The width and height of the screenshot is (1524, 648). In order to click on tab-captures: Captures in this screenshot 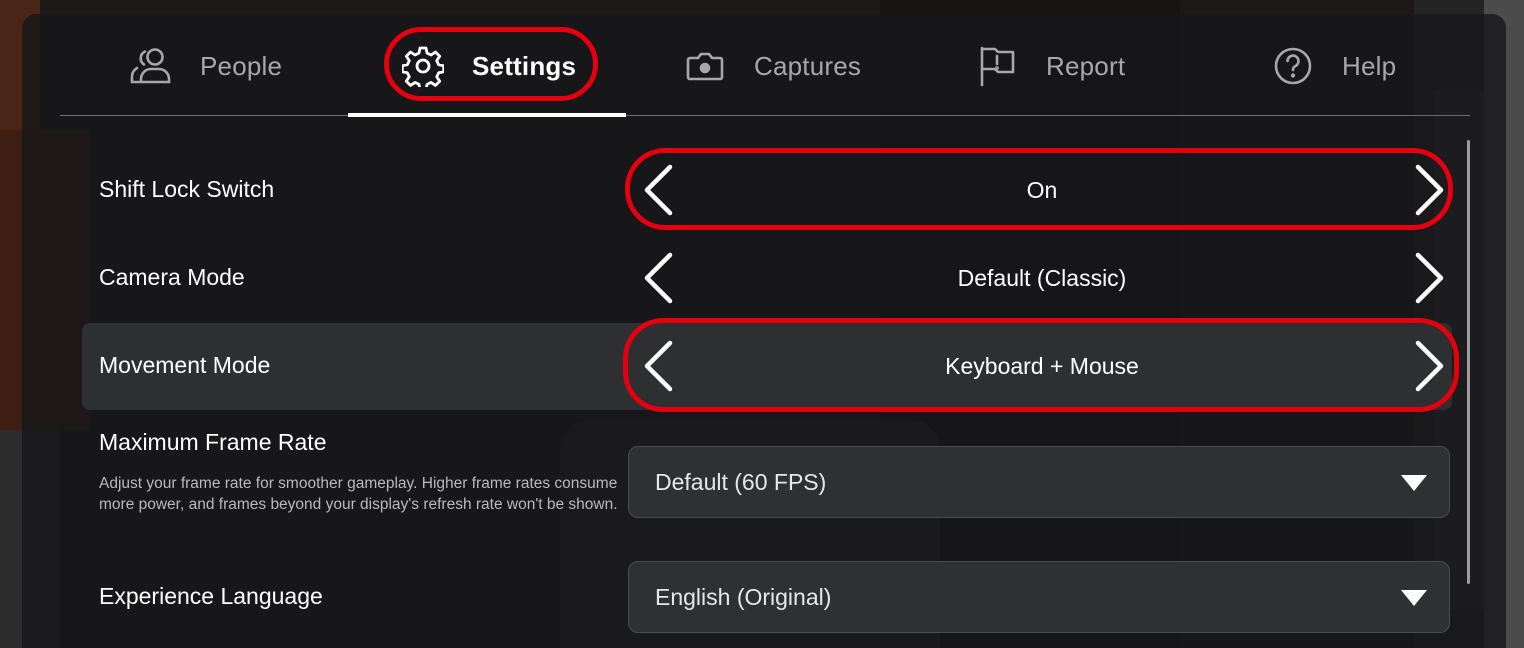, I will do `click(771, 66)`.